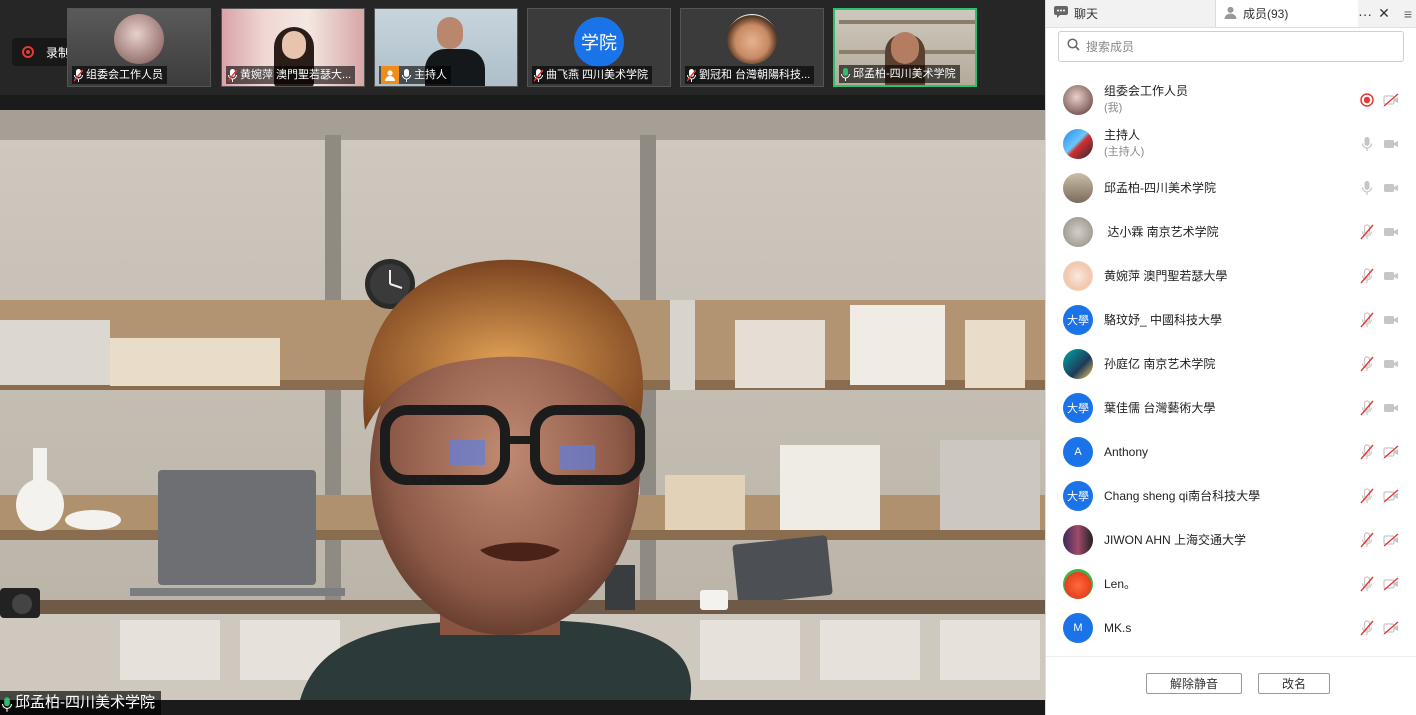 The image size is (1416, 715). Describe the element at coordinates (1231, 628) in the screenshot. I see `member-row: M MK.s` at that location.